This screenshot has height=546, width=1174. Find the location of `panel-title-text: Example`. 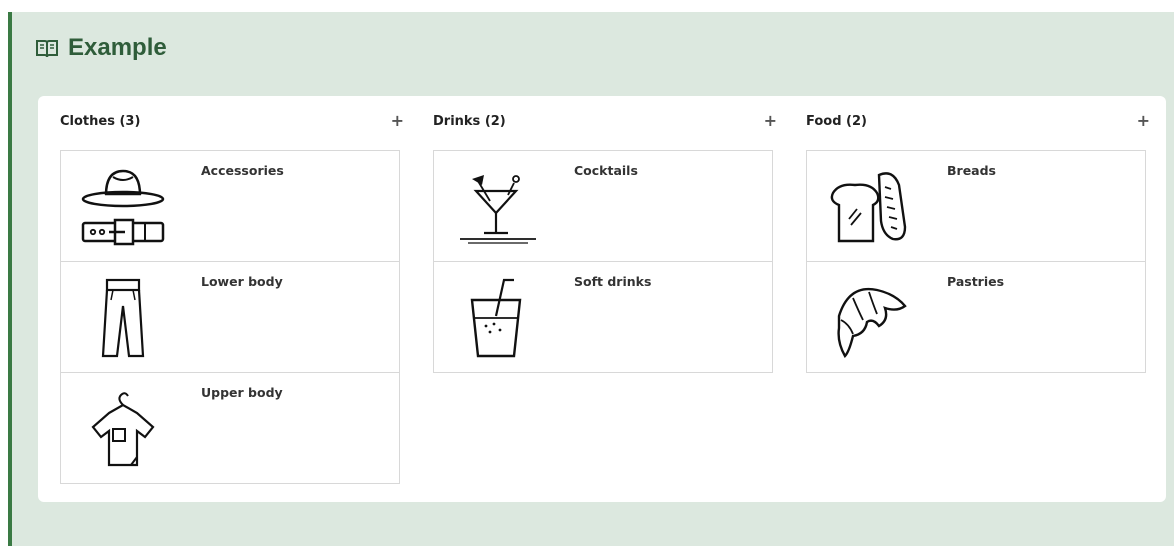

panel-title-text: Example is located at coordinates (117, 47).